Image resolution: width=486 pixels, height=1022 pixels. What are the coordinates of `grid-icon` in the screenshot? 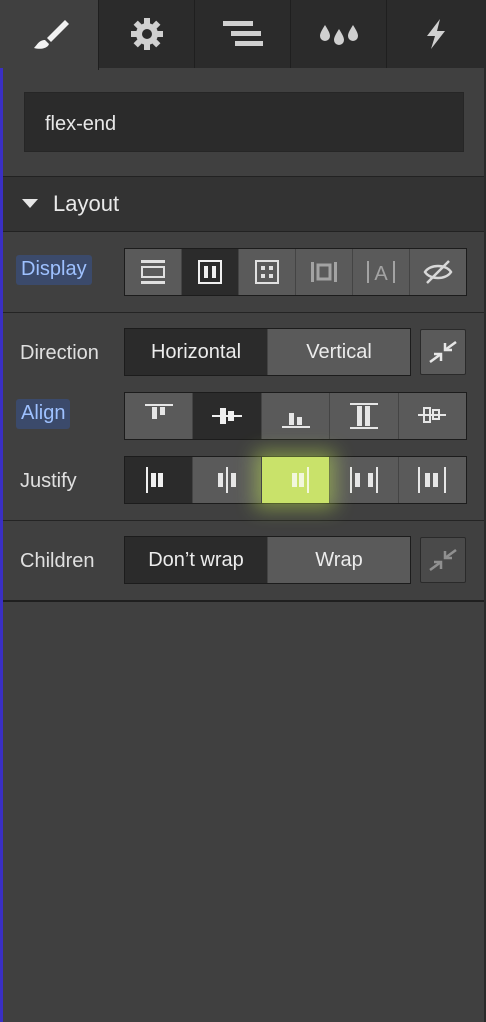 It's located at (267, 272).